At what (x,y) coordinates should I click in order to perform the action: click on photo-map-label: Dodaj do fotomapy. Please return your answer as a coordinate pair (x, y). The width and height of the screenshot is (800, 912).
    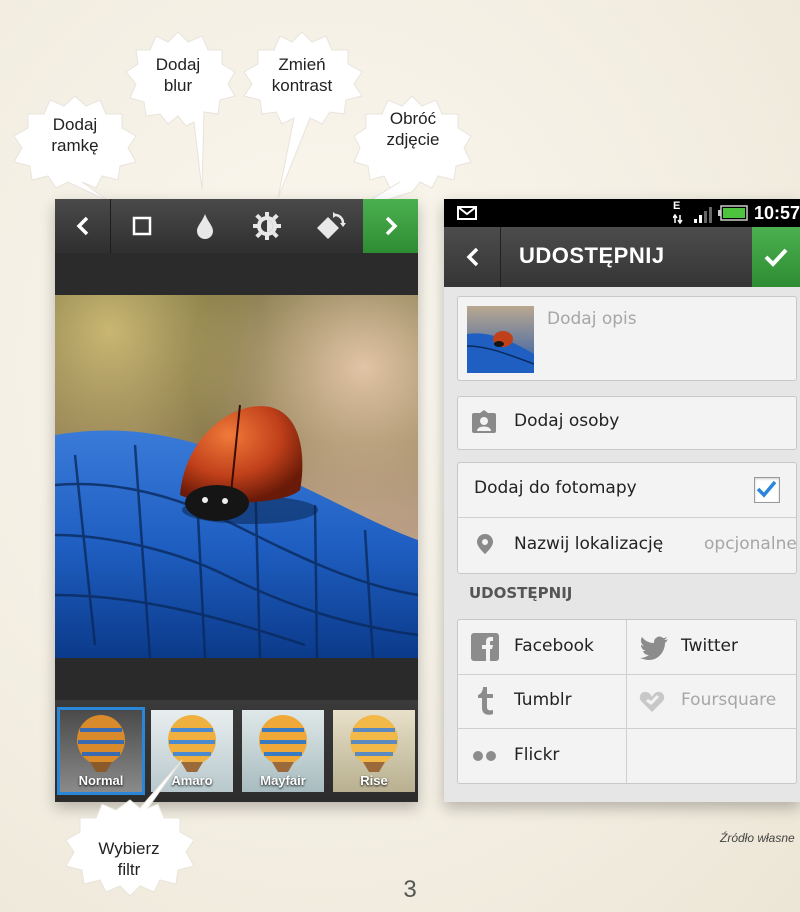
    Looking at the image, I should click on (555, 488).